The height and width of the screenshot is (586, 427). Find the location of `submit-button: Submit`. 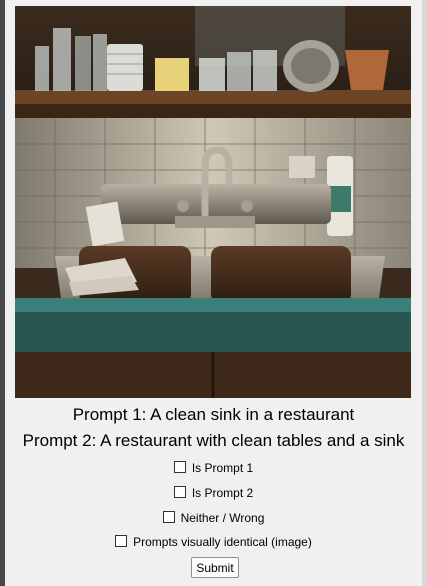

submit-button: Submit is located at coordinates (215, 567).